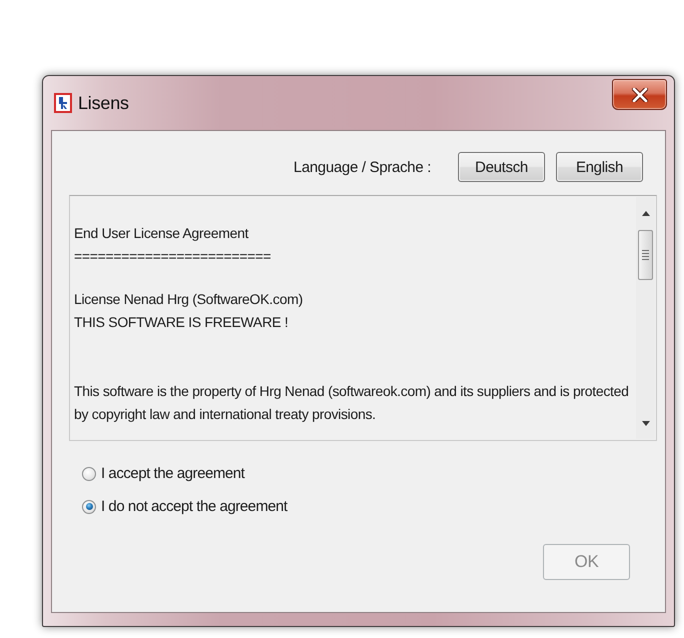 The height and width of the screenshot is (638, 684). I want to click on language-label: Language / Sprache :, so click(362, 167).